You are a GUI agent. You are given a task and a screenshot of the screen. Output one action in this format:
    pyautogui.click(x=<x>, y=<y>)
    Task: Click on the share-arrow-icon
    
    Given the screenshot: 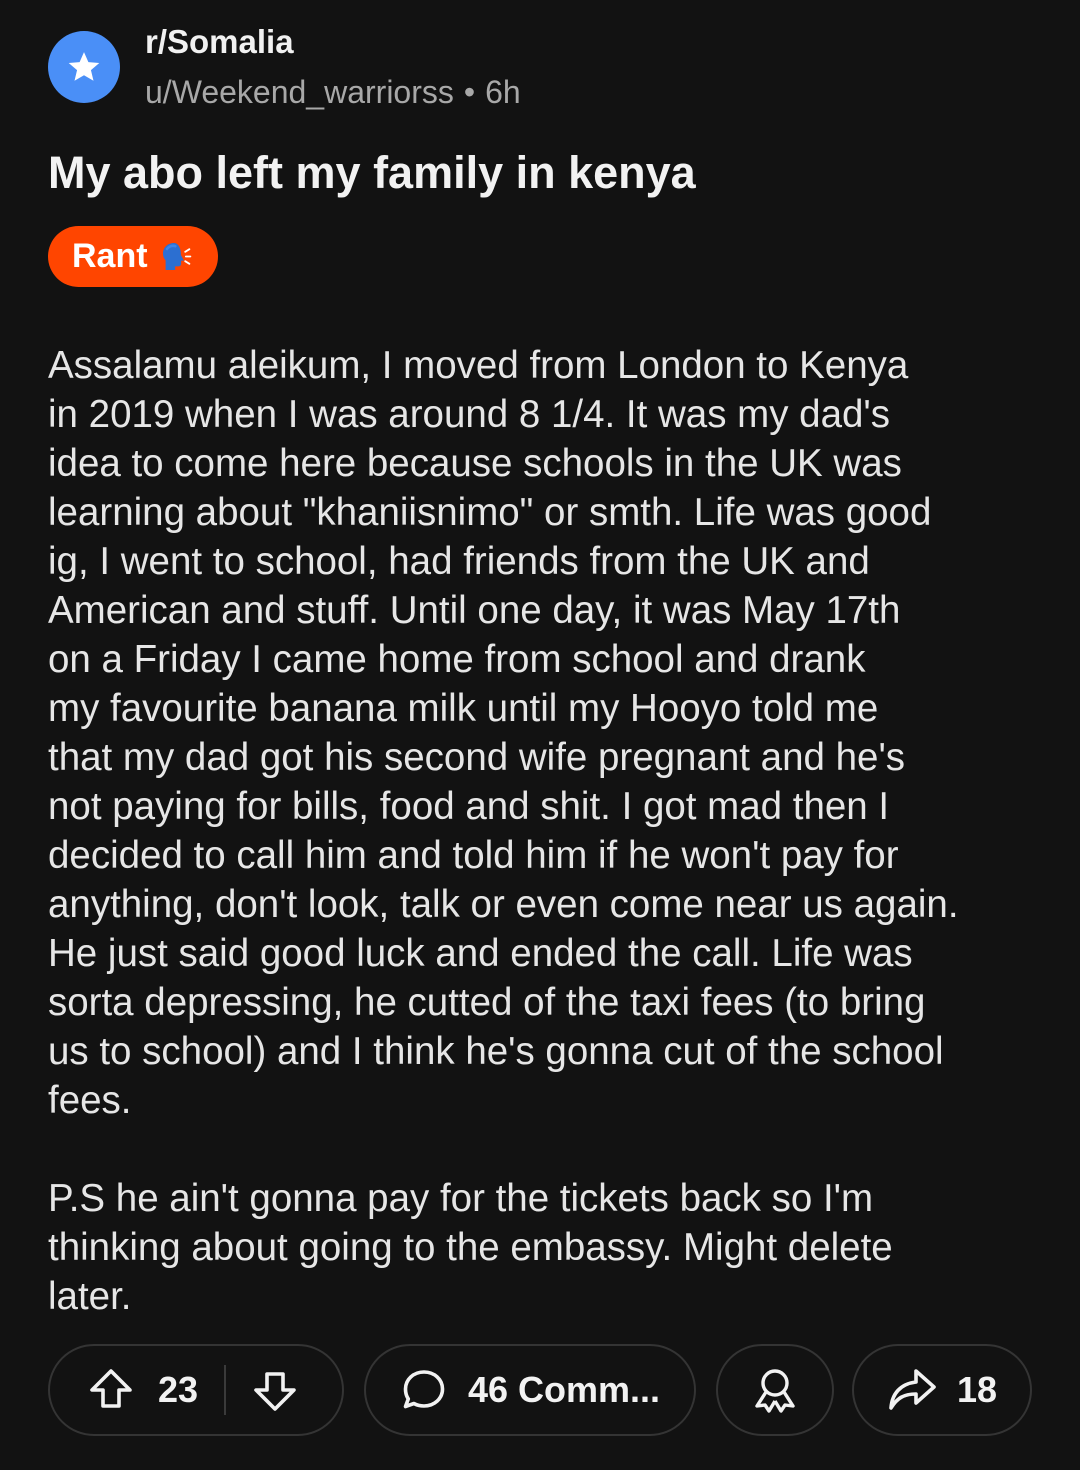 What is the action you would take?
    pyautogui.click(x=912, y=1389)
    